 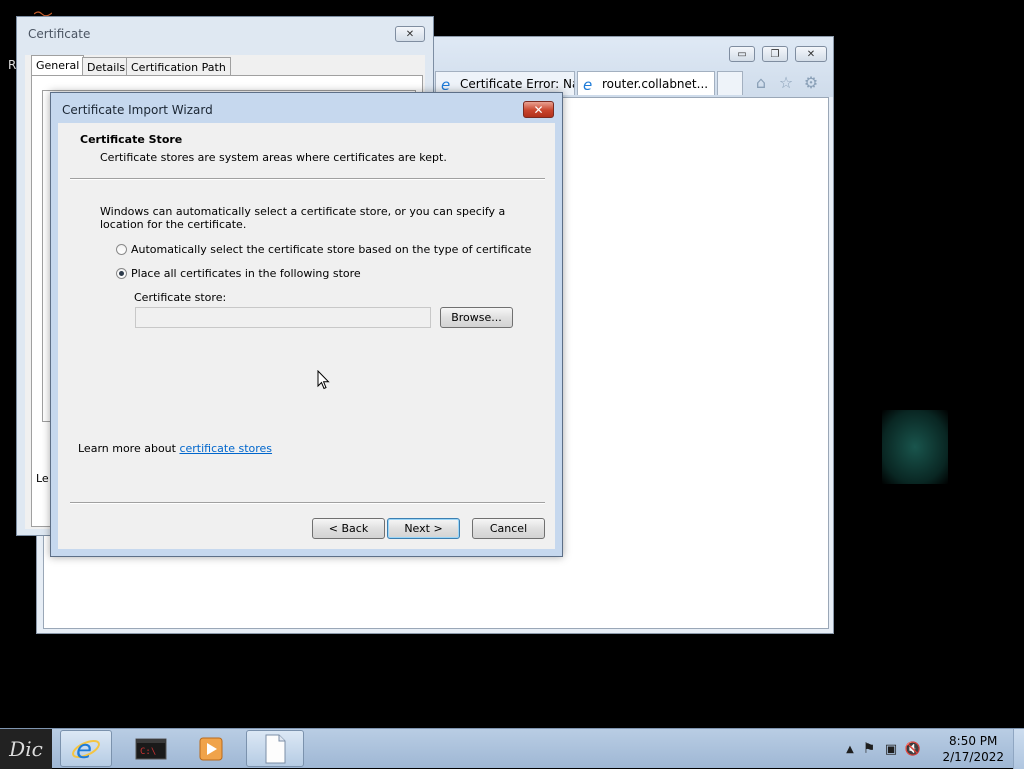 I want to click on tab-details: Details, so click(x=106, y=67).